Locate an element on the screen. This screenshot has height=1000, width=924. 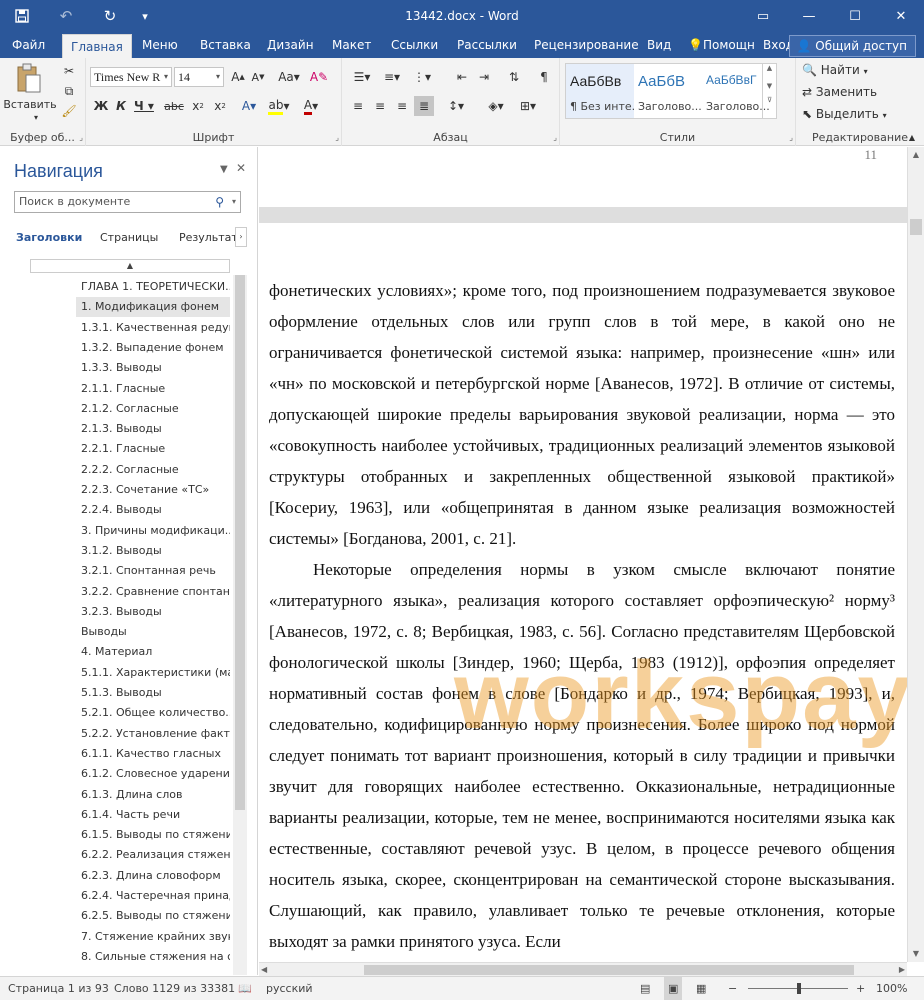
nav-heading-item: 3.2.3. Выводы is located at coordinates (153, 612).